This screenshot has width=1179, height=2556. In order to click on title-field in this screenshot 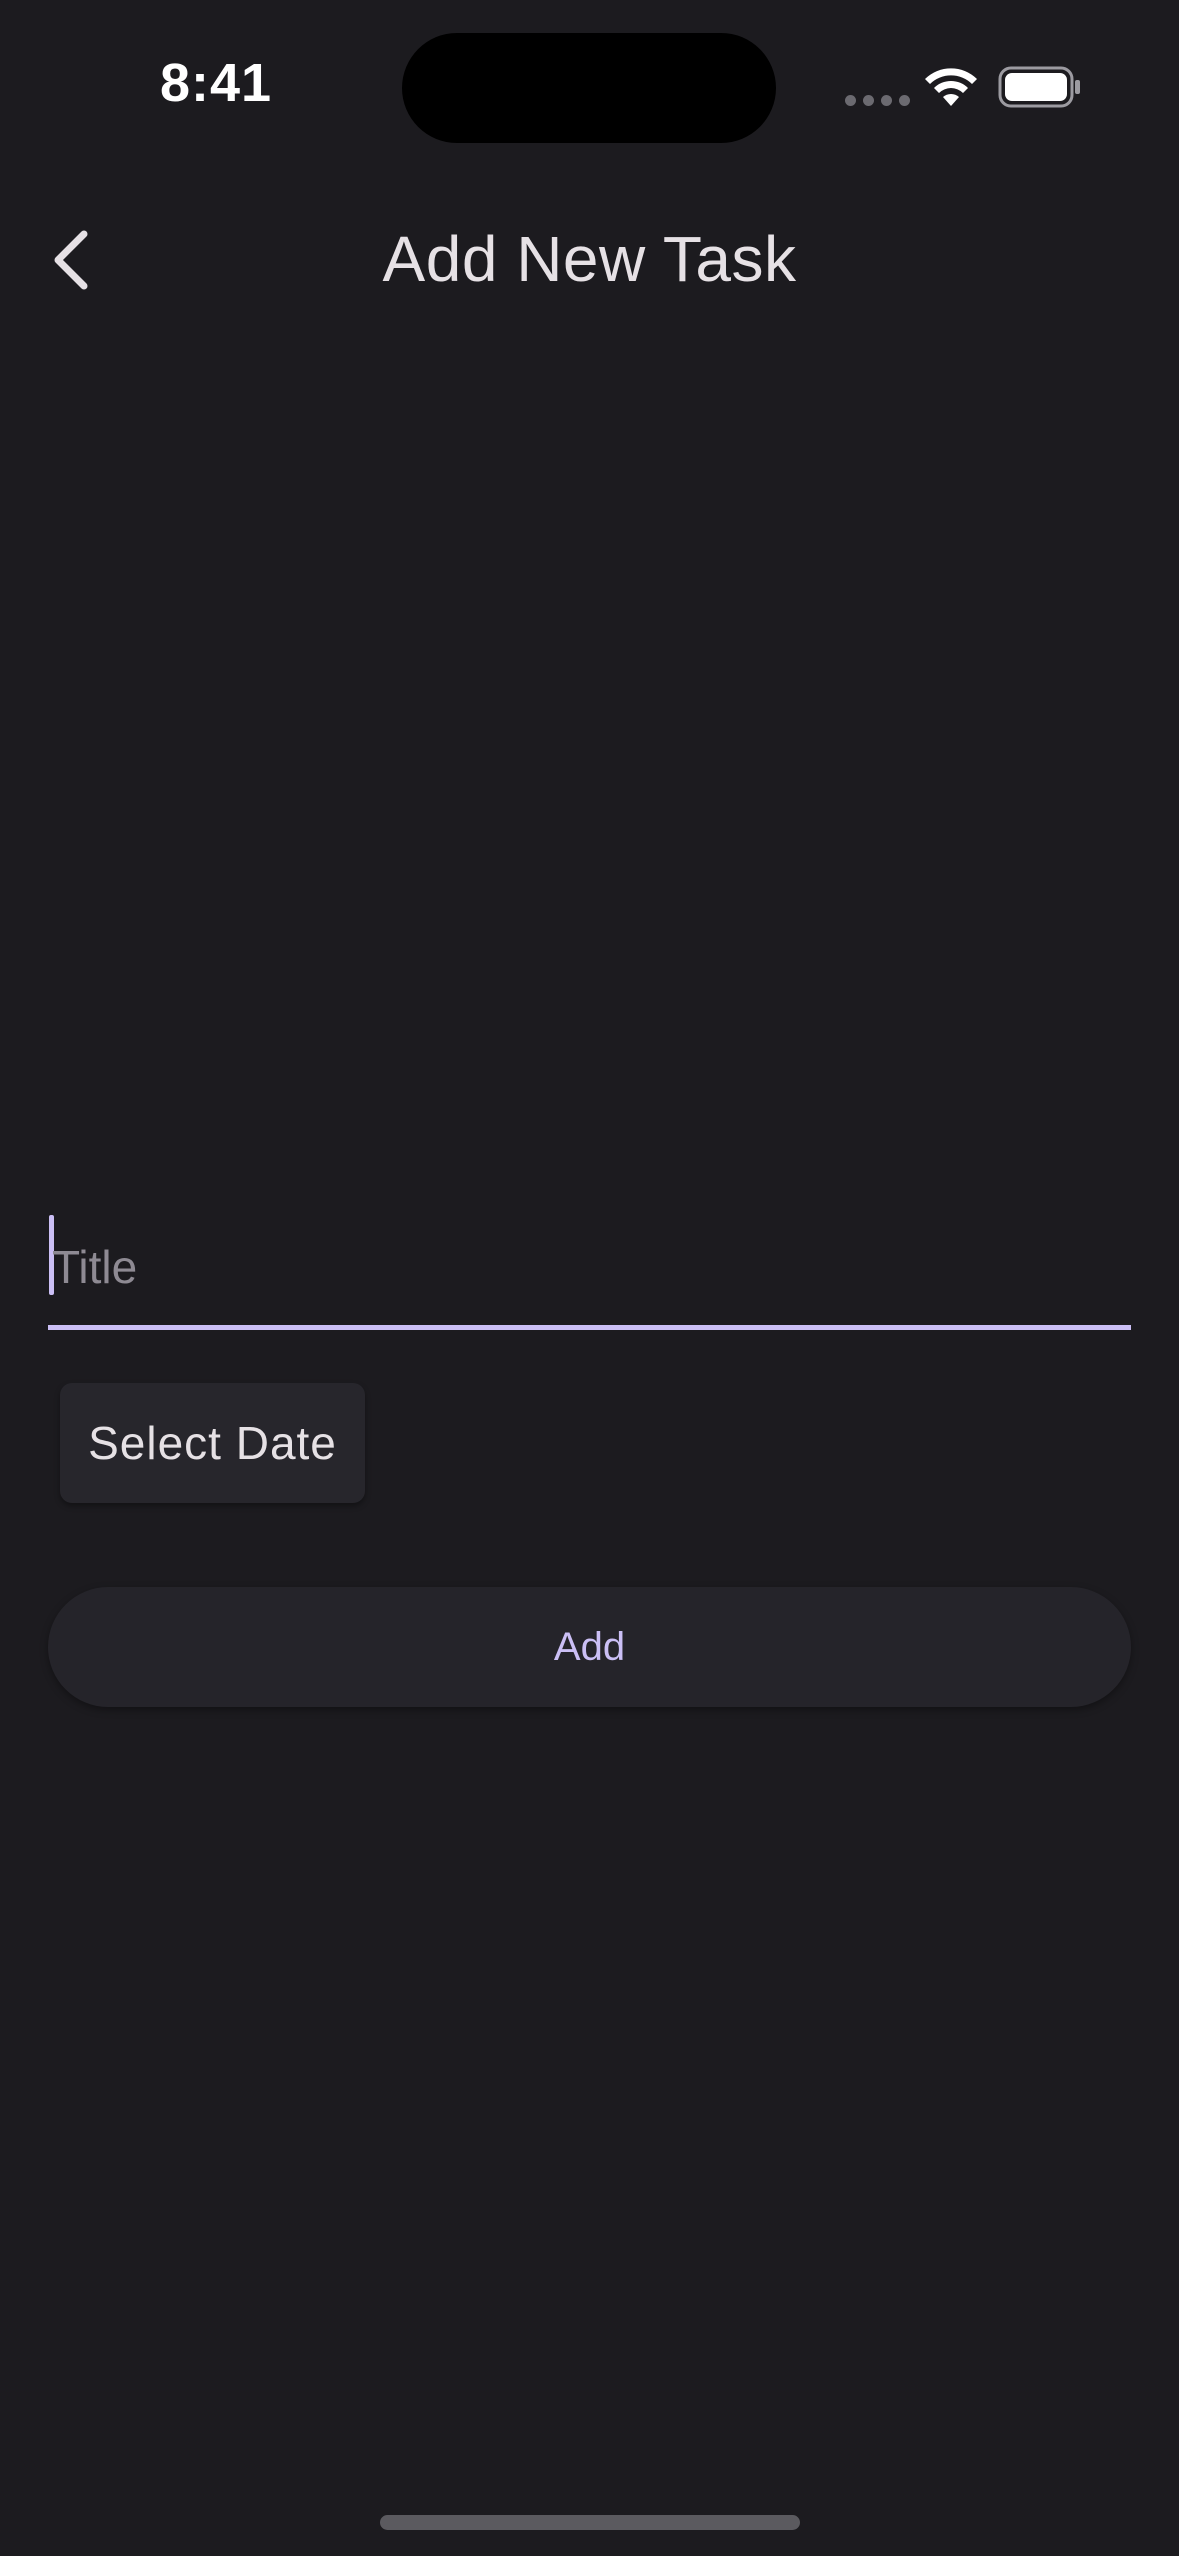, I will do `click(591, 1267)`.